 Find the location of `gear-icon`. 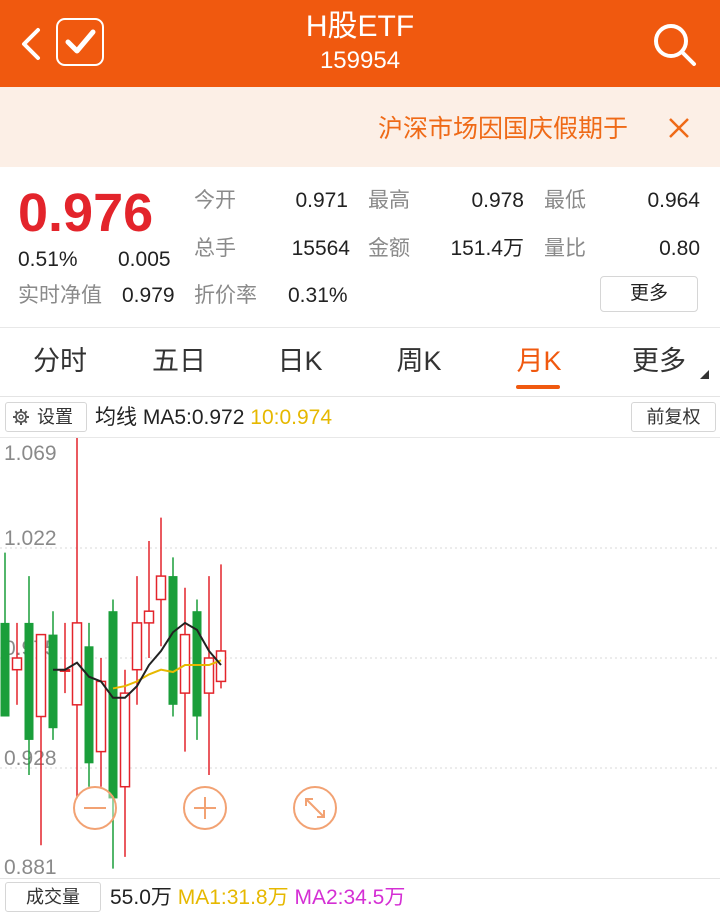

gear-icon is located at coordinates (21, 417).